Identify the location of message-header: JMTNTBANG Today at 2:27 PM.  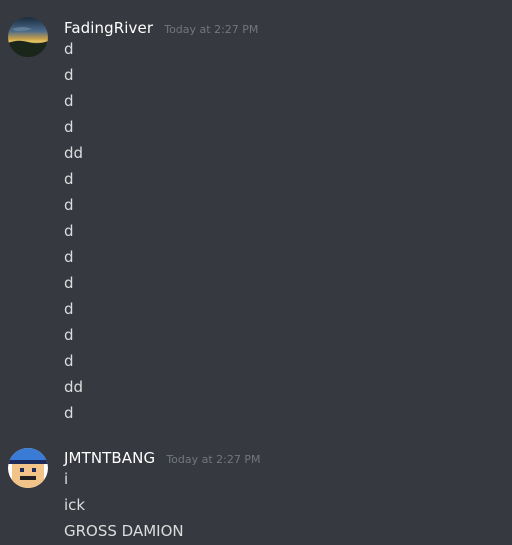
(162, 459).